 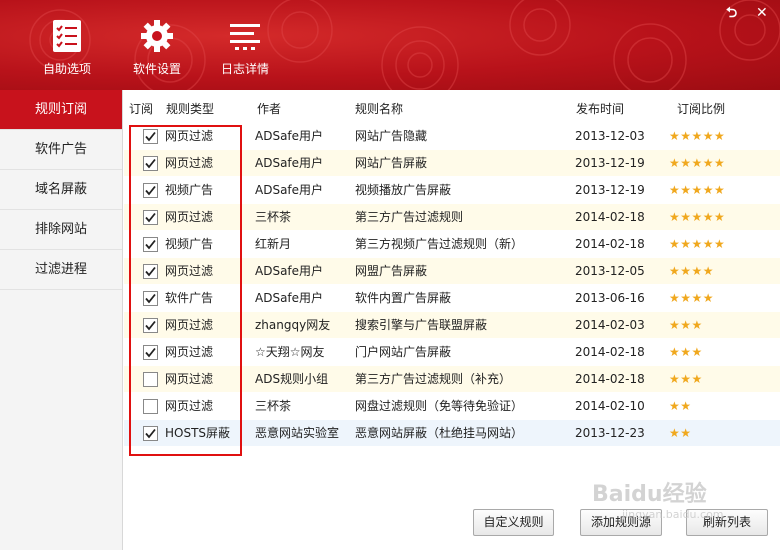 I want to click on column-header-subscribe: 订阅, so click(x=141, y=108).